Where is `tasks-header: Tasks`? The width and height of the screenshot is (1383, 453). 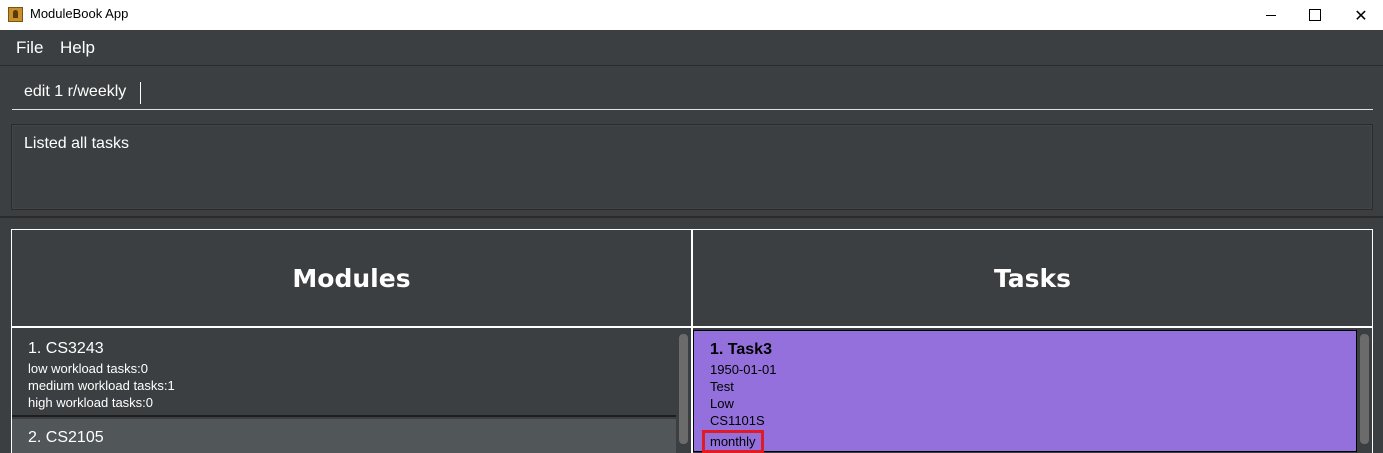
tasks-header: Tasks is located at coordinates (1032, 279).